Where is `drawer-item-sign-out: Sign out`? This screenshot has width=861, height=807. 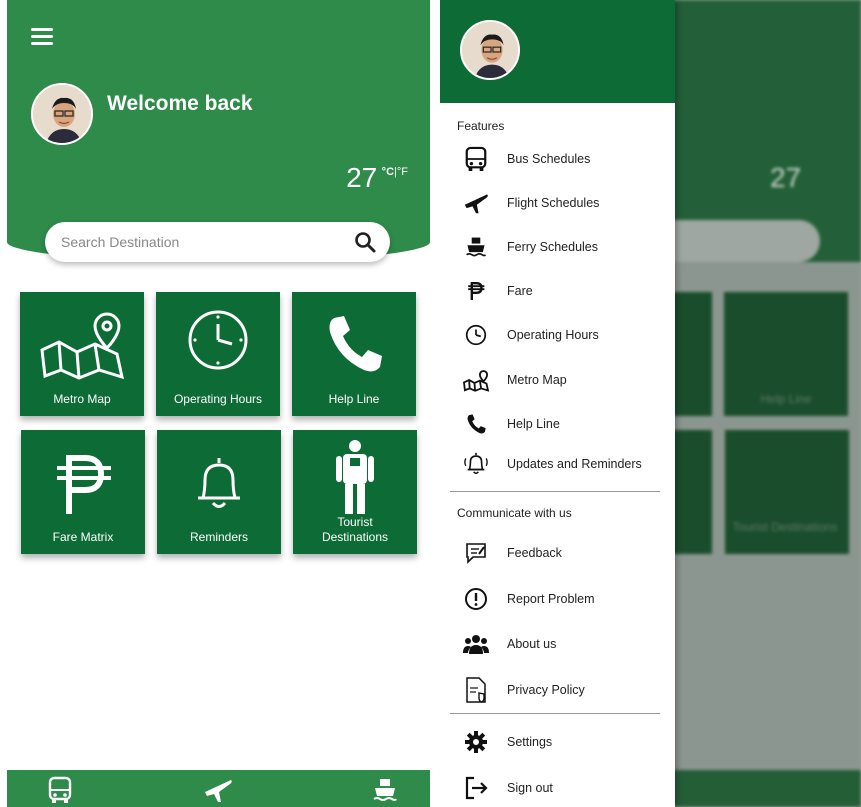
drawer-item-sign-out: Sign out is located at coordinates (567, 788).